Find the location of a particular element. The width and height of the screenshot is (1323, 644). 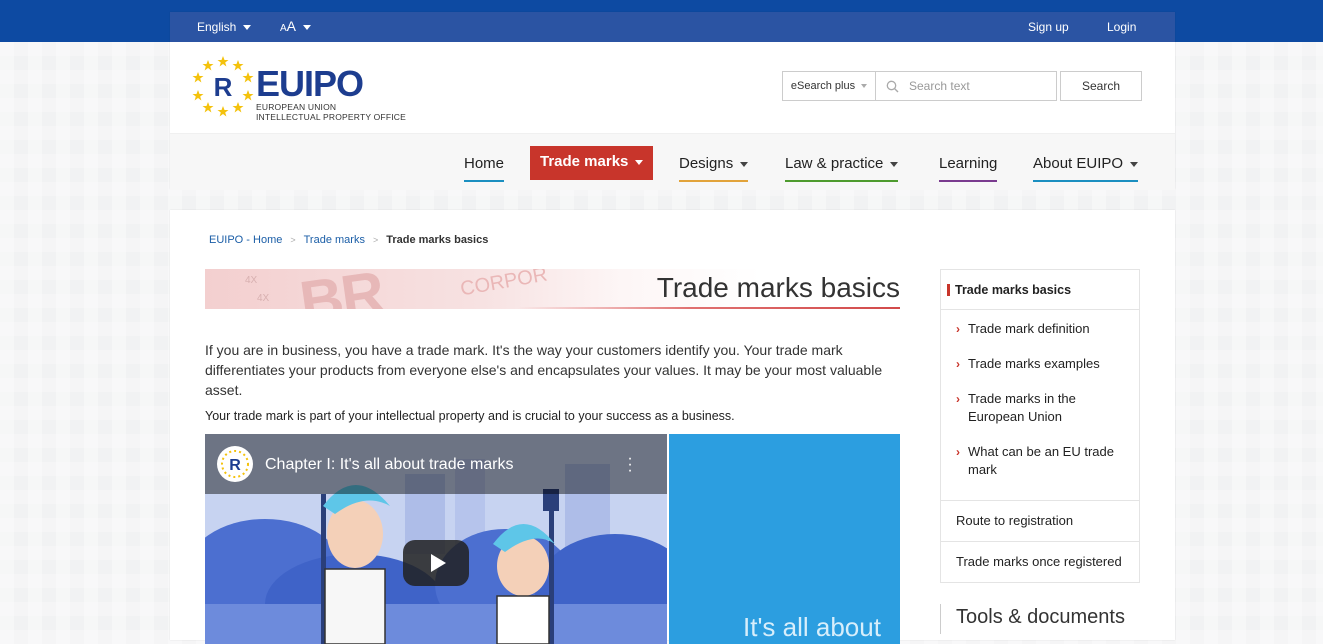

more-options-icon: · · · is located at coordinates (630, 465).